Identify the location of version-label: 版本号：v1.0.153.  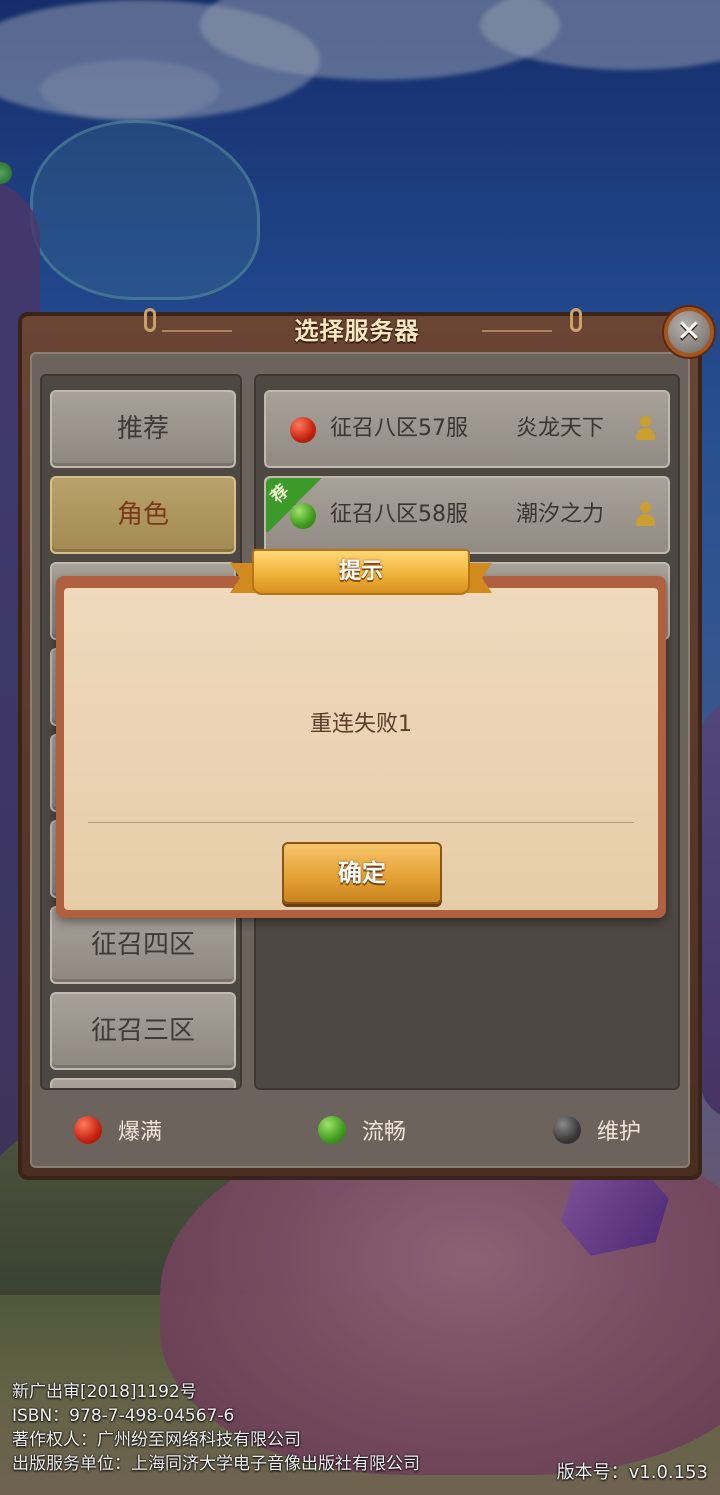
(632, 1472).